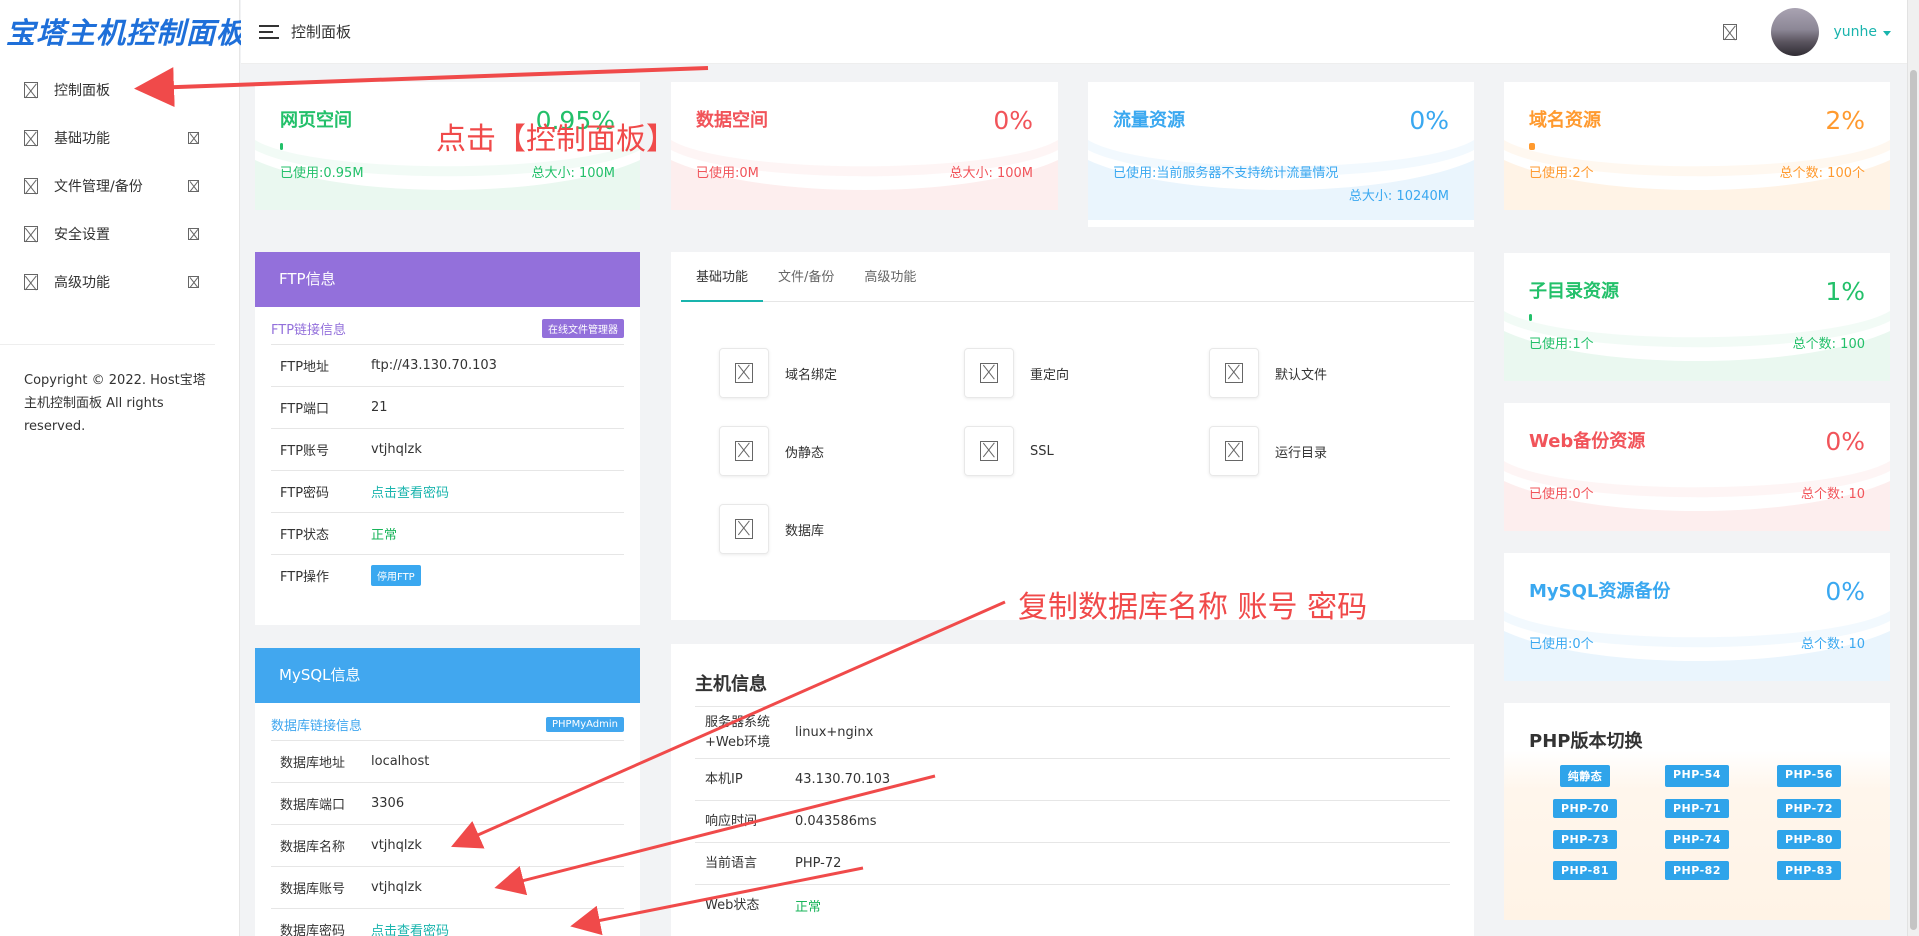 The height and width of the screenshot is (936, 1919). I want to click on resource-percent: 0%, so click(1429, 120).